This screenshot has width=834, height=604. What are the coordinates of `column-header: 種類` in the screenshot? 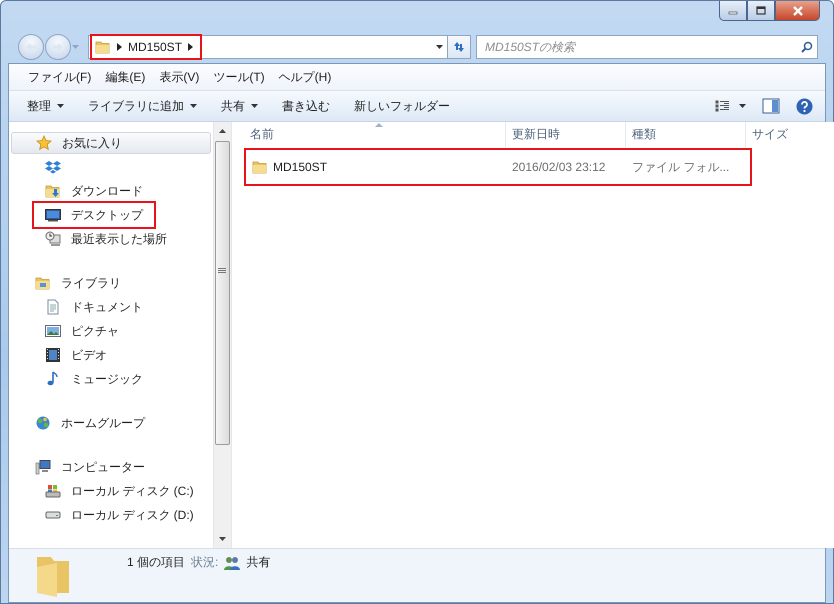 It's located at (686, 134).